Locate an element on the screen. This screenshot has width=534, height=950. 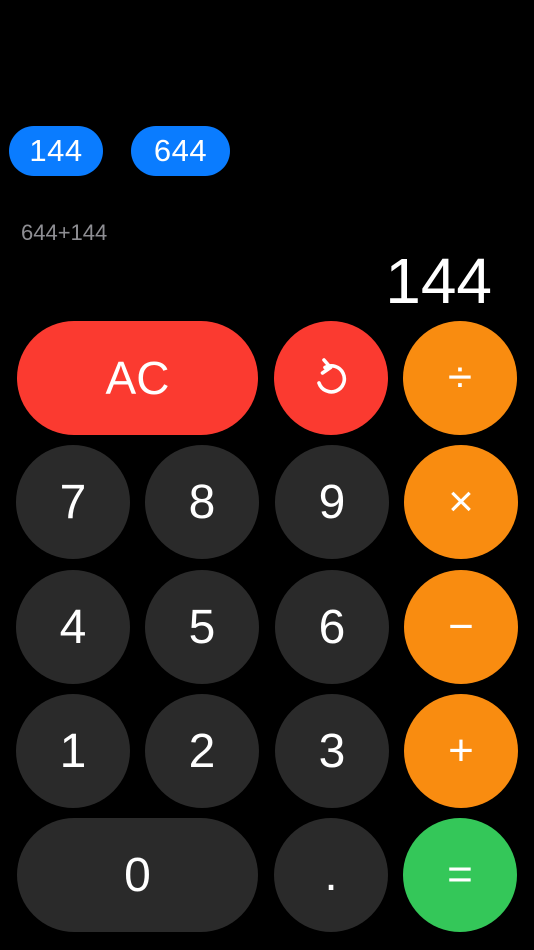
digit-7-button: 7 is located at coordinates (73, 502).